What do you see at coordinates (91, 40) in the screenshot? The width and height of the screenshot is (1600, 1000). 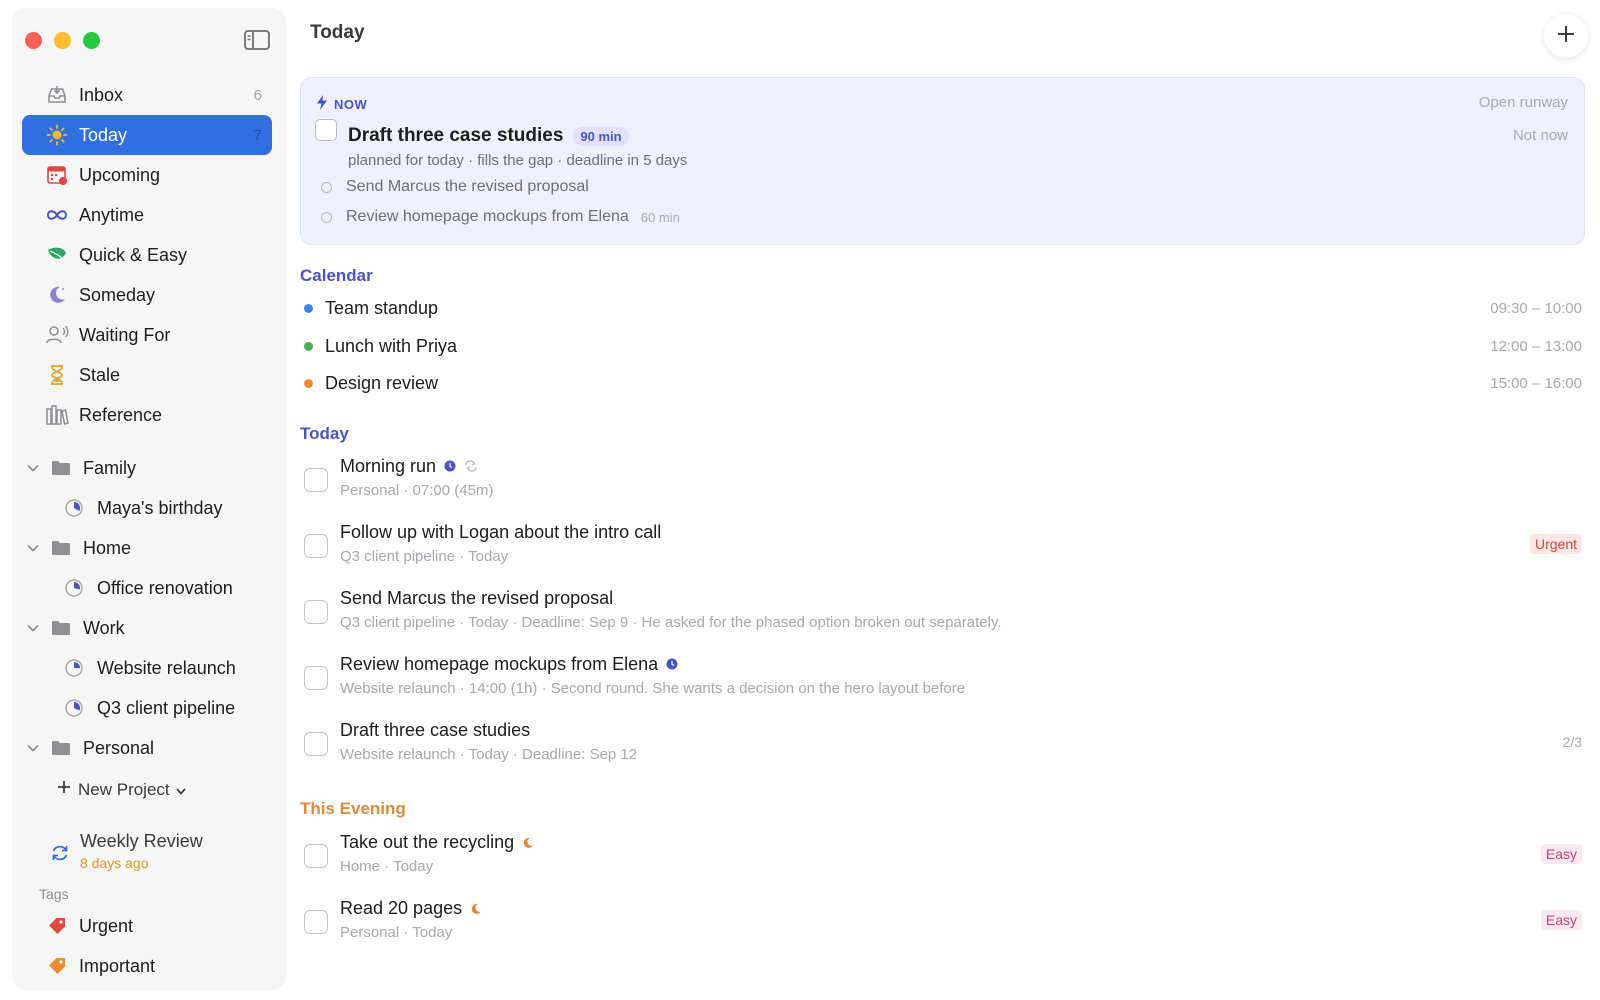 I see `zoom-window-button` at bounding box center [91, 40].